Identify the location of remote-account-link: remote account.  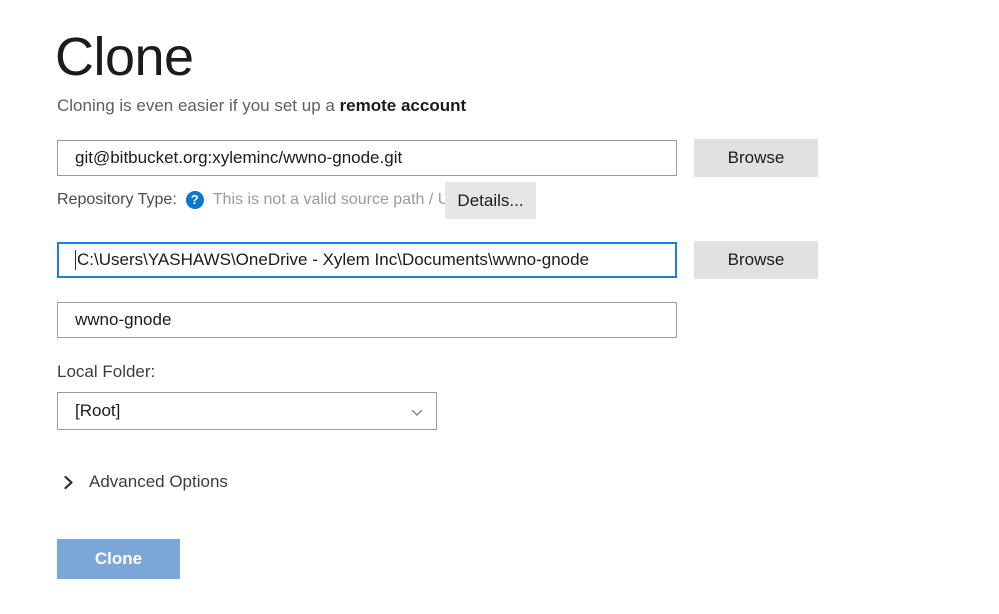
(403, 105).